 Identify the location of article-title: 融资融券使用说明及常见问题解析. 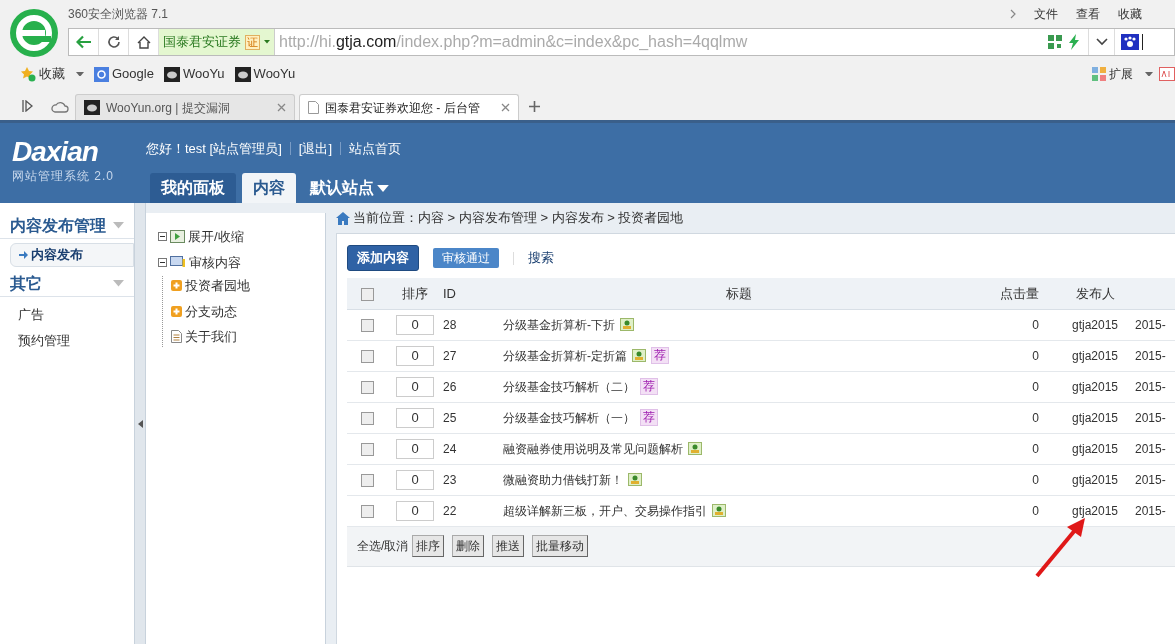
(593, 448).